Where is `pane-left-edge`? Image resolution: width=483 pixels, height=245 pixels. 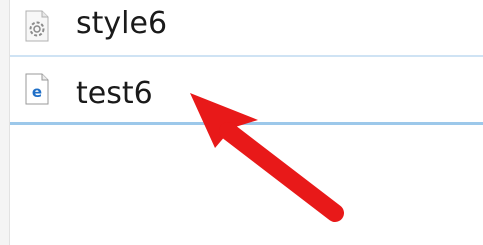
pane-left-edge is located at coordinates (5, 122).